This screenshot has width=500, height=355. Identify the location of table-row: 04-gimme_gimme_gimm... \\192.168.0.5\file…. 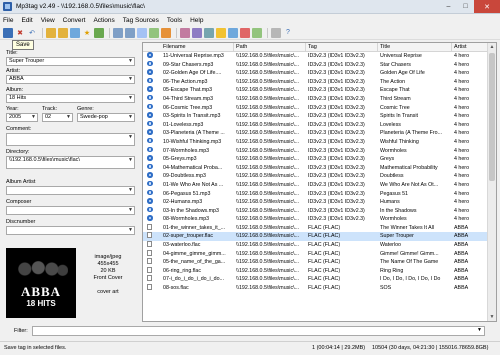
(315, 254).